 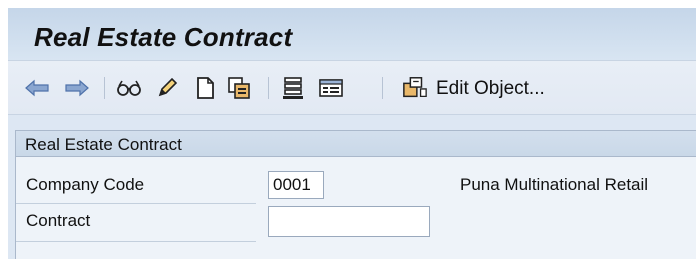 I want to click on glasses-display-icon, so click(x=129, y=88).